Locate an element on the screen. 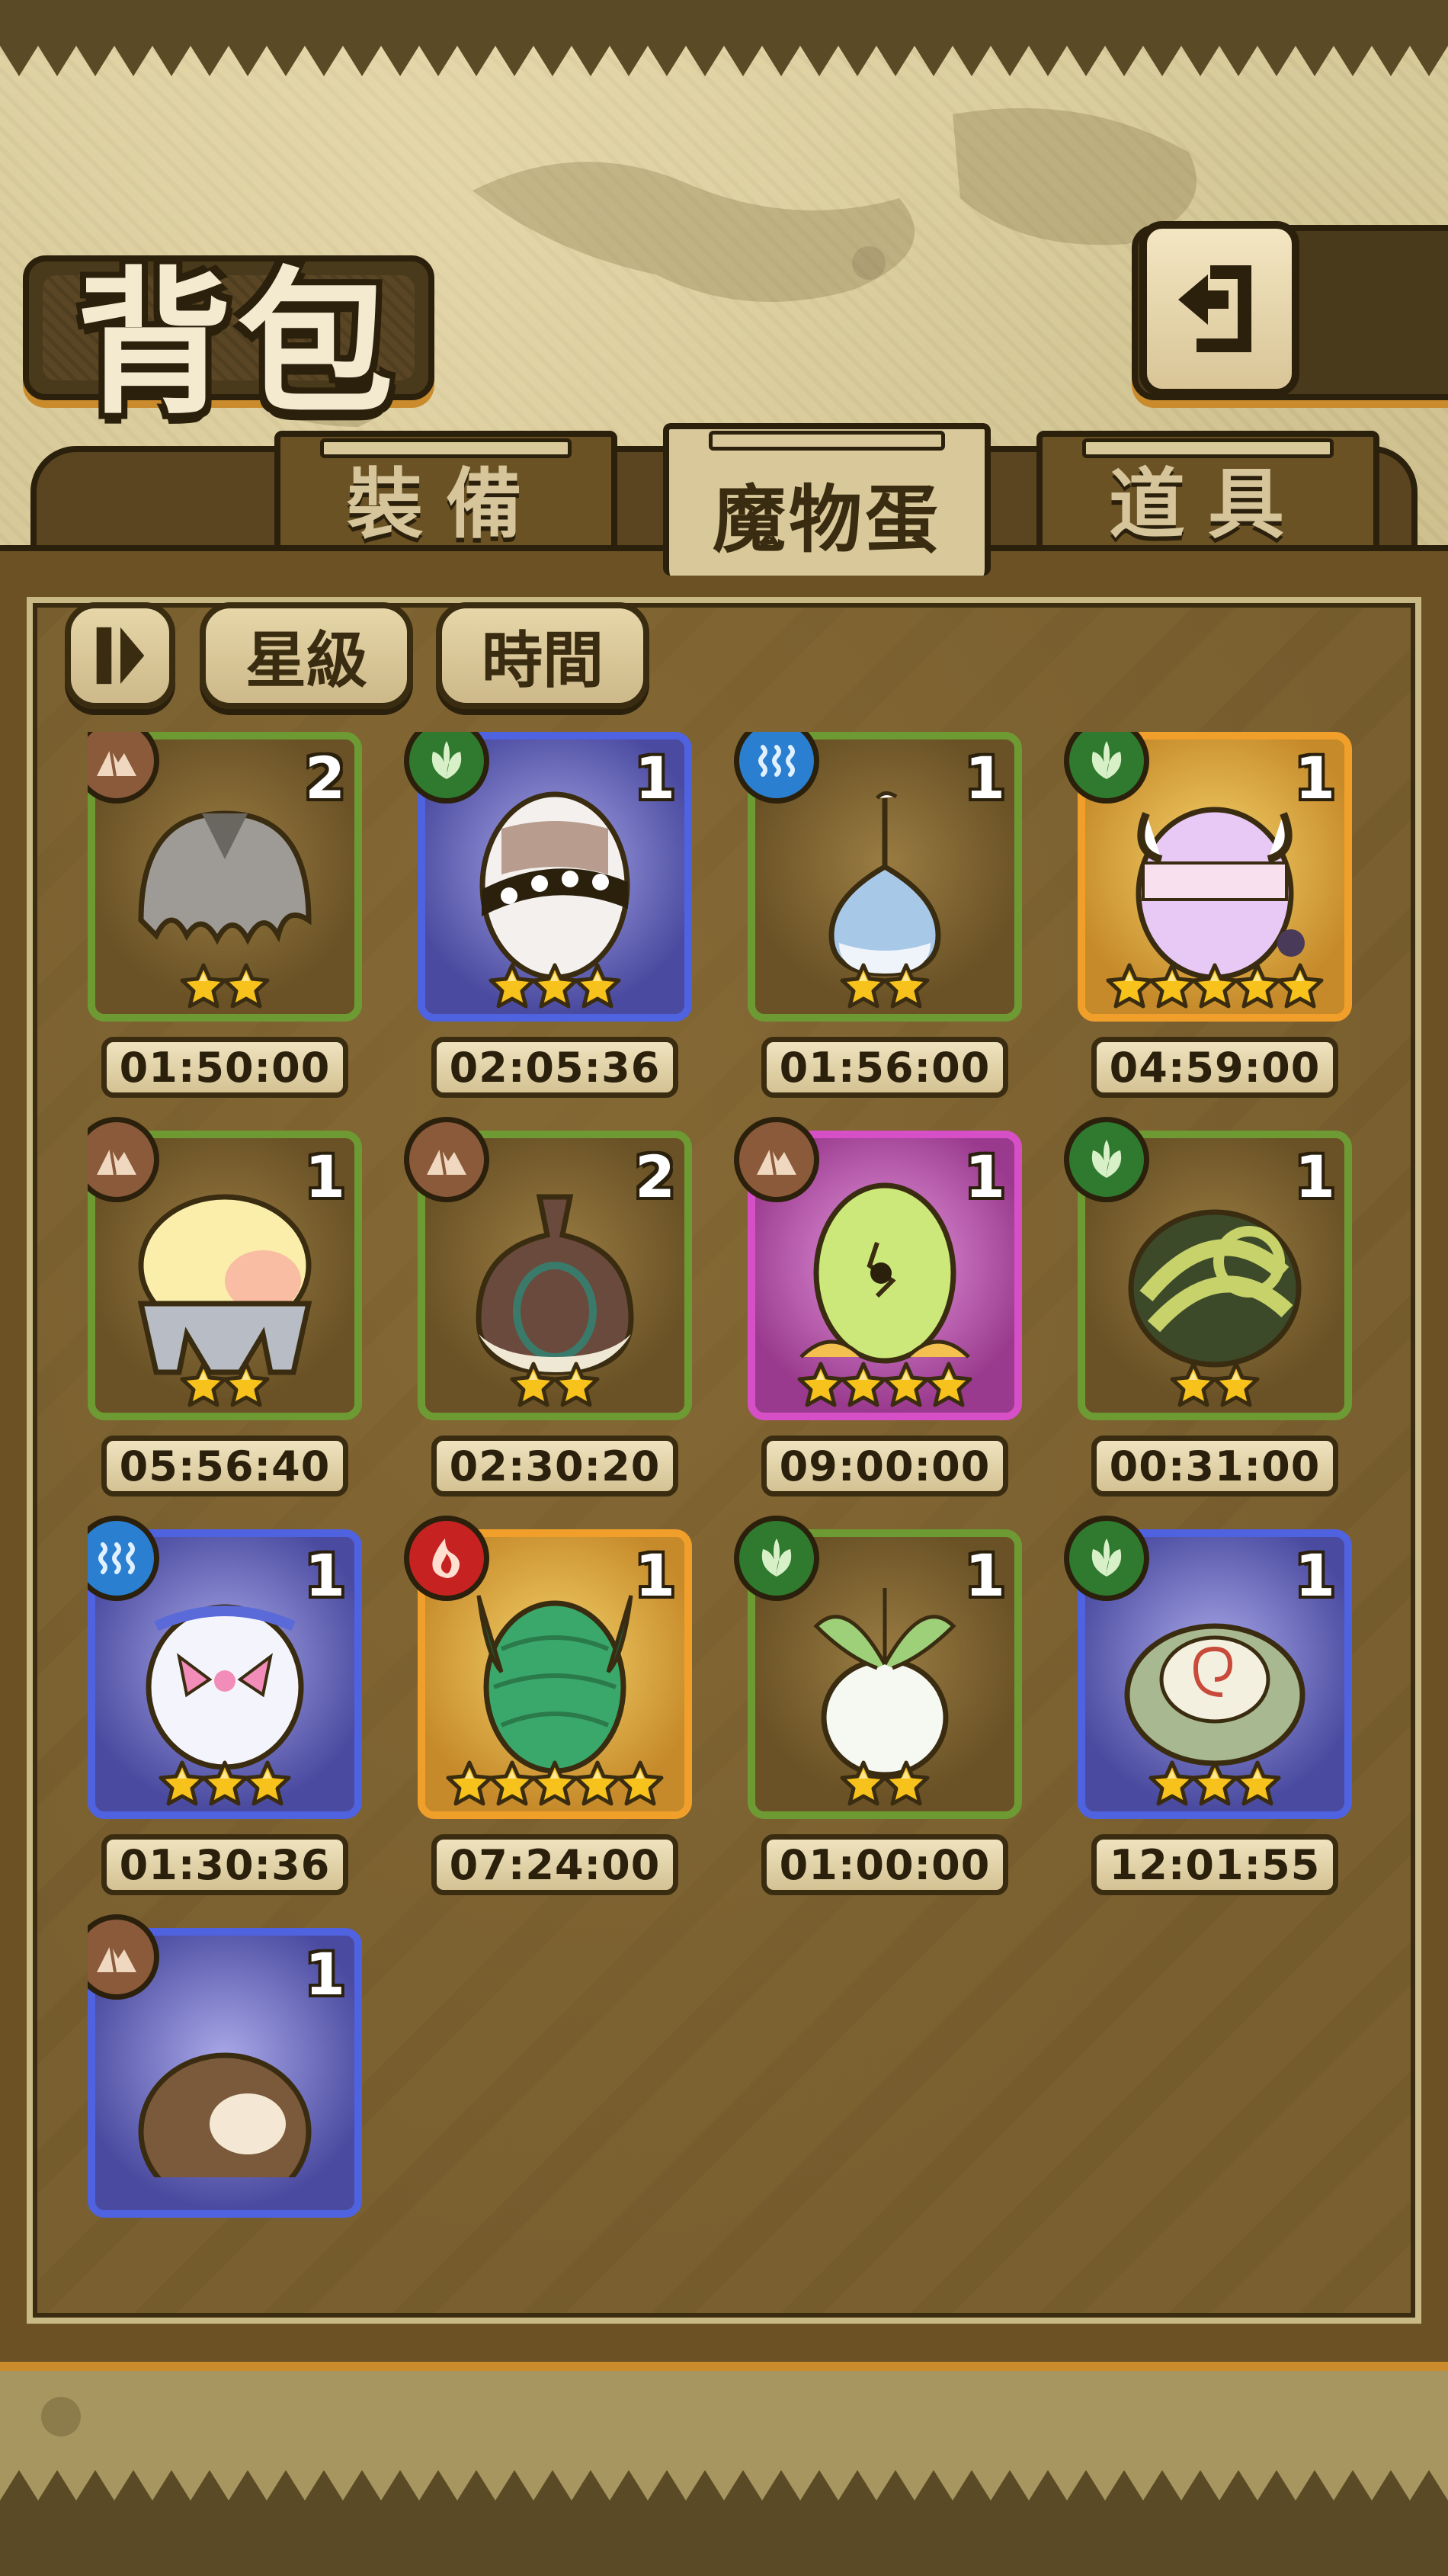  horned-egg-icon is located at coordinates (1220, 893).